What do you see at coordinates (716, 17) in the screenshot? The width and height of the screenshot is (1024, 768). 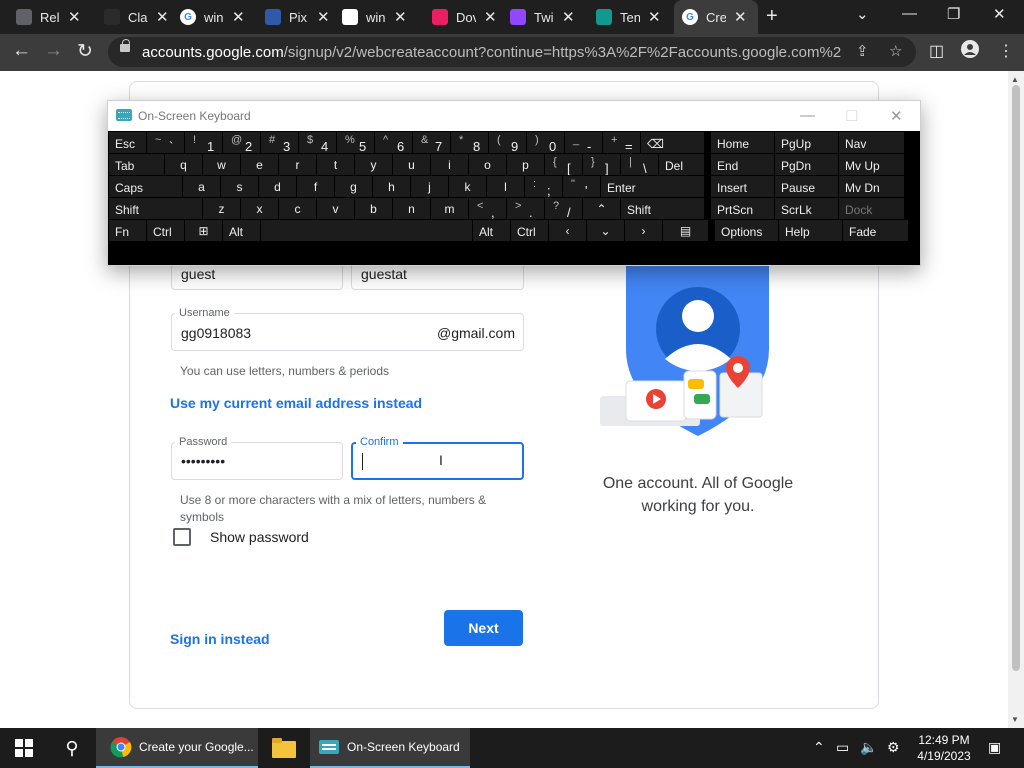 I see `browser-tab: G Cre ✕` at bounding box center [716, 17].